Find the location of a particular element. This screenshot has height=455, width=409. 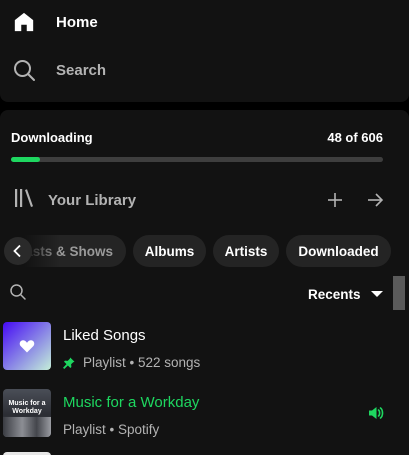

item-title: Liked Songs is located at coordinates (104, 335).